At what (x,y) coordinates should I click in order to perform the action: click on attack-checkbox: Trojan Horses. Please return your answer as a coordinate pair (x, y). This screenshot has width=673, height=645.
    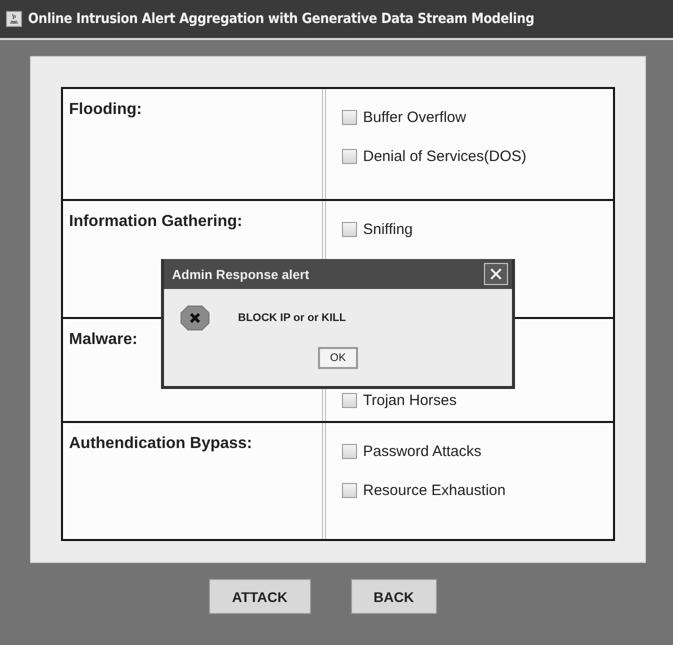
    Looking at the image, I should click on (399, 400).